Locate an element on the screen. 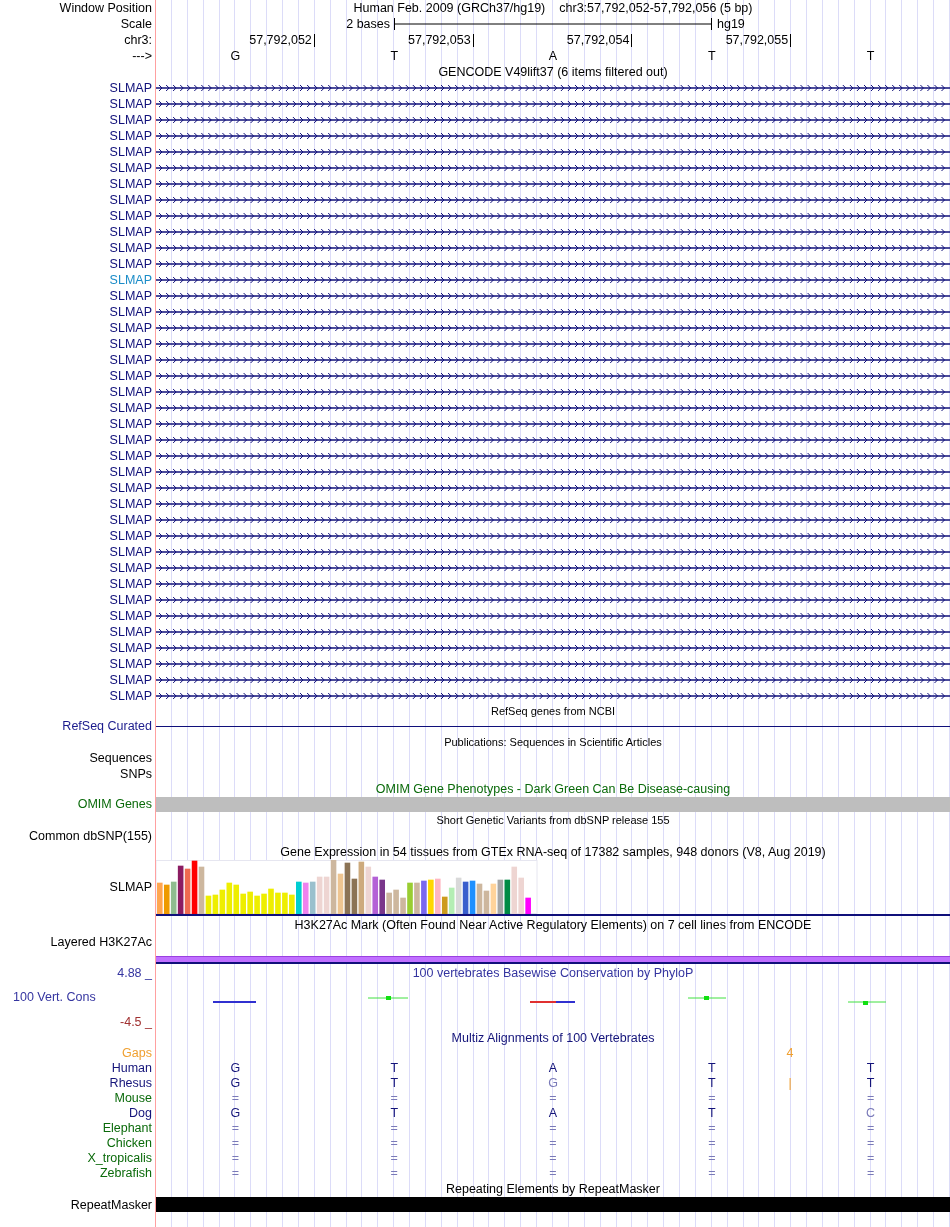 This screenshot has height=1227, width=950. track-label: OMIM Genes is located at coordinates (114, 804).